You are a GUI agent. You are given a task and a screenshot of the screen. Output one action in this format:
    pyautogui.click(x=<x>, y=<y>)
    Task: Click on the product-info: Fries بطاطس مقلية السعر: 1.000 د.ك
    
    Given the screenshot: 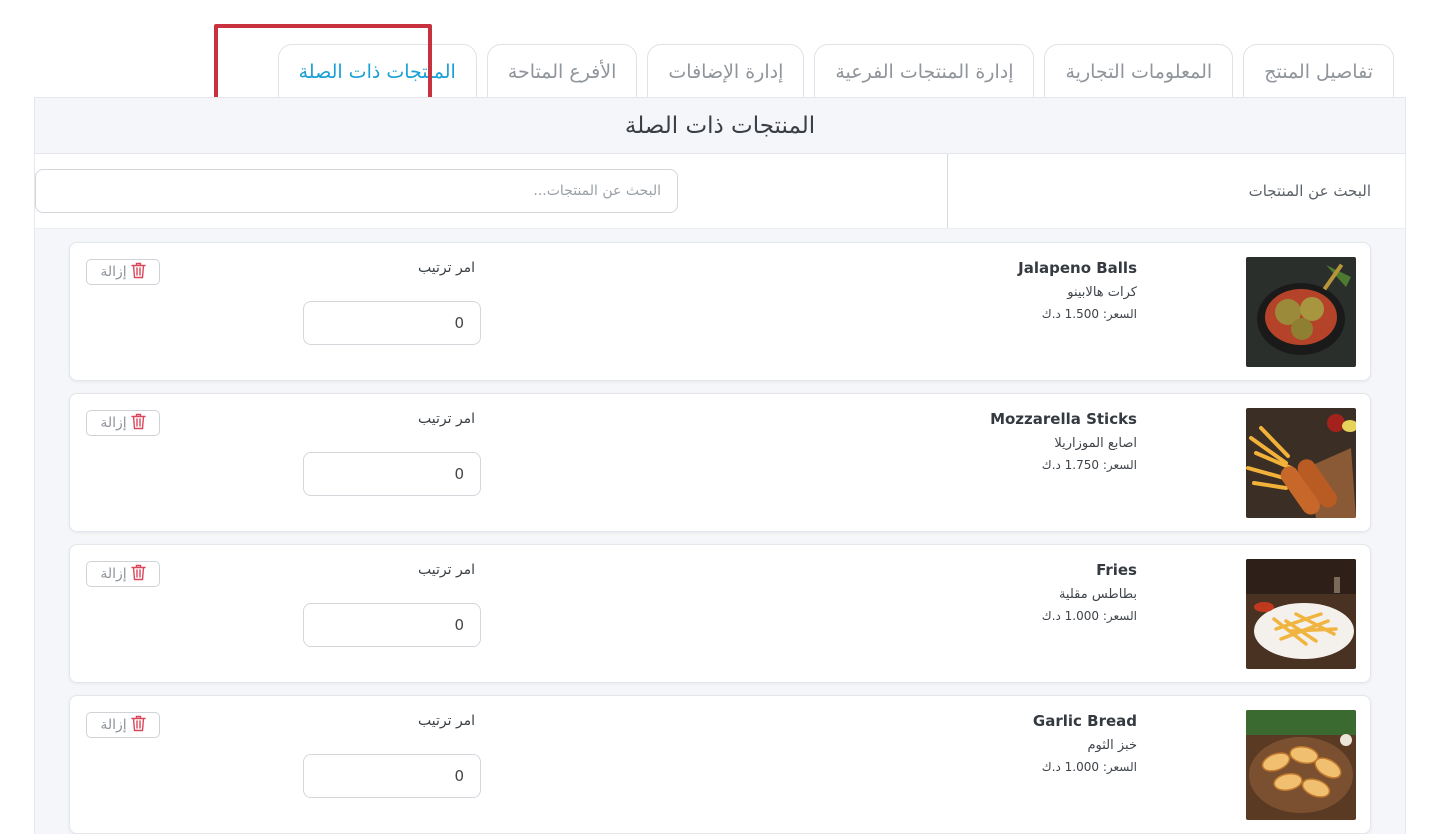 What is the action you would take?
    pyautogui.click(x=972, y=592)
    